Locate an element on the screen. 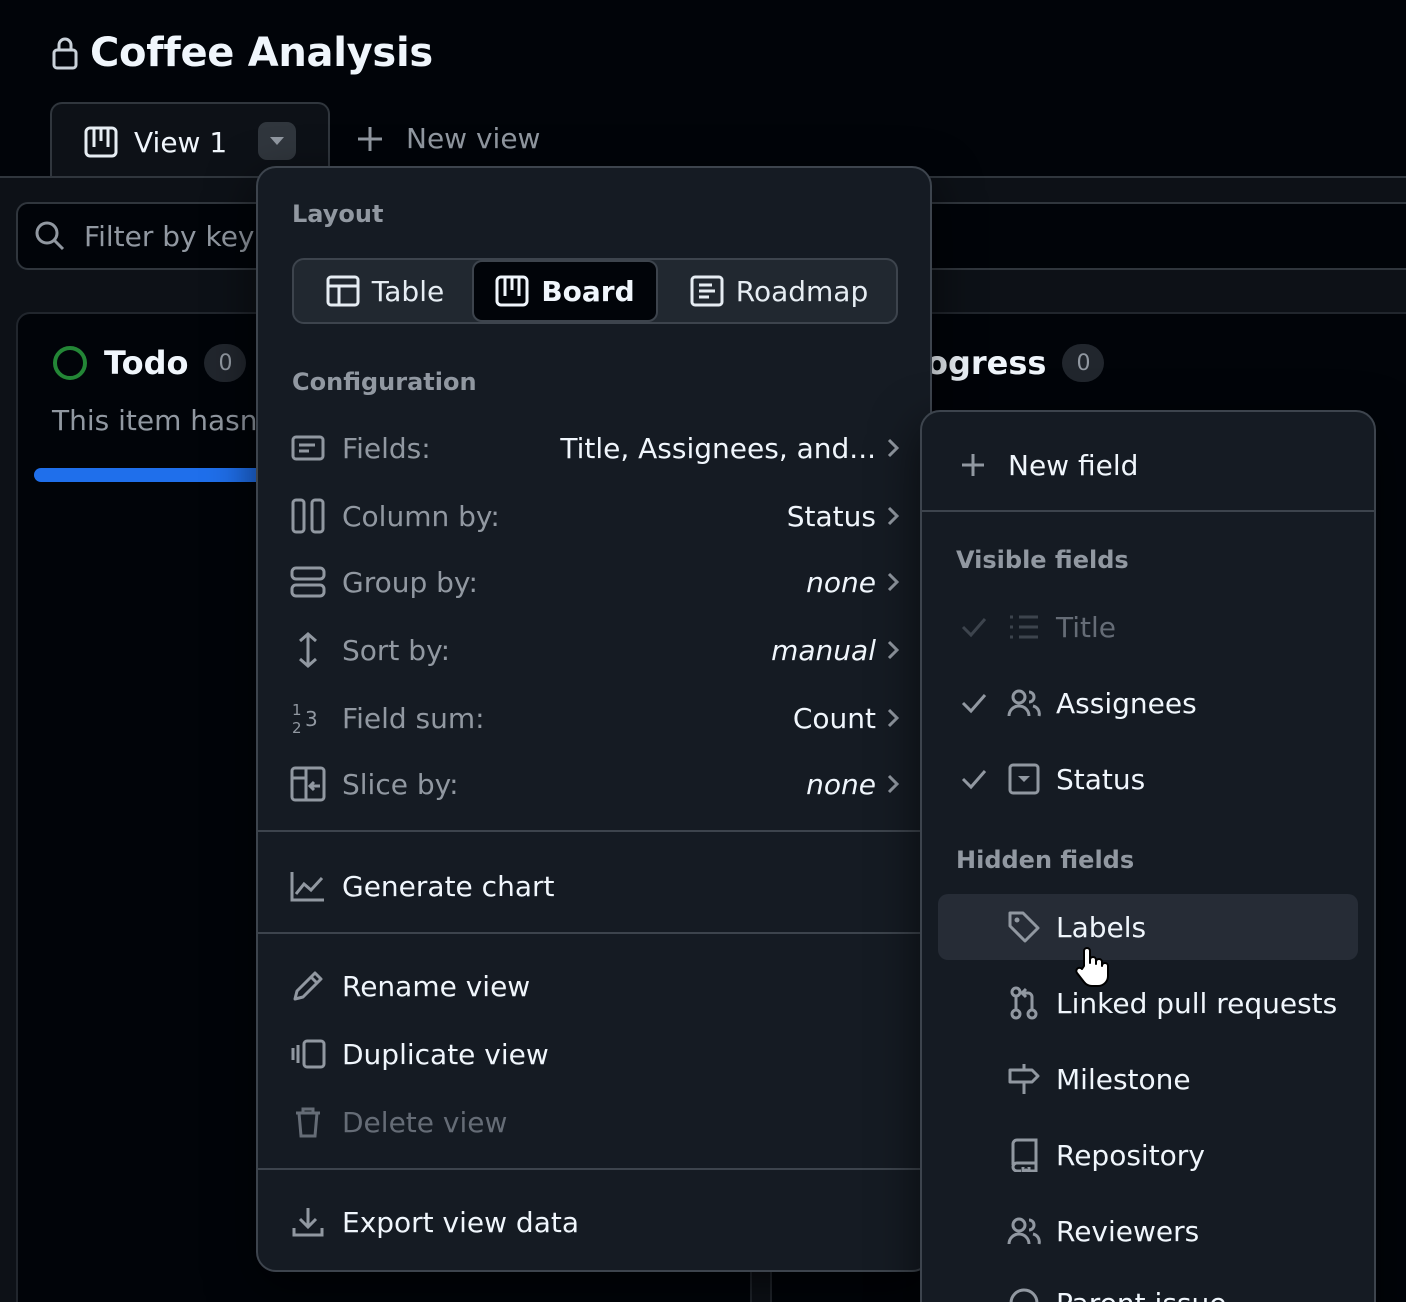 Image resolution: width=1406 pixels, height=1302 pixels. column-description: This item hasn is located at coordinates (155, 420).